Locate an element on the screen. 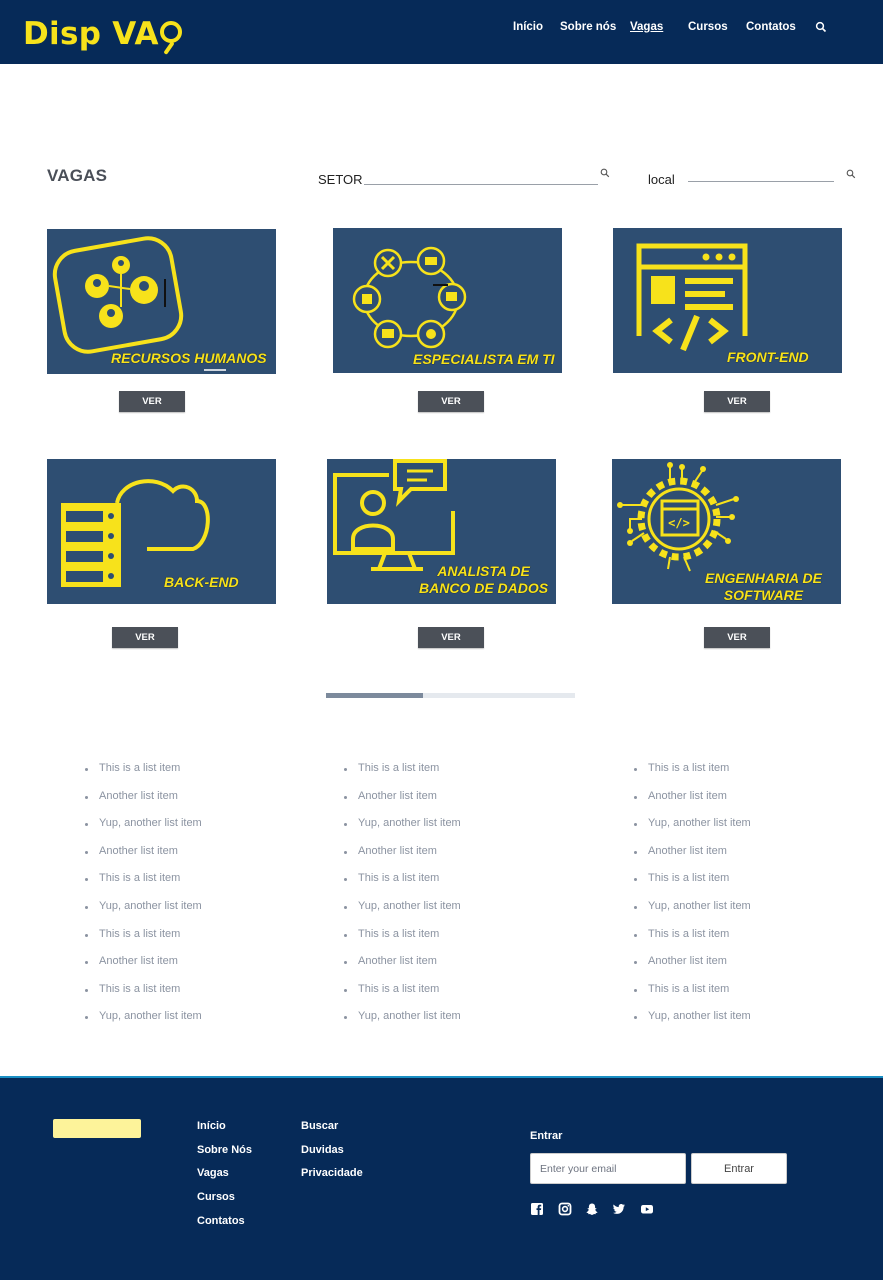  local-input is located at coordinates (761, 181).